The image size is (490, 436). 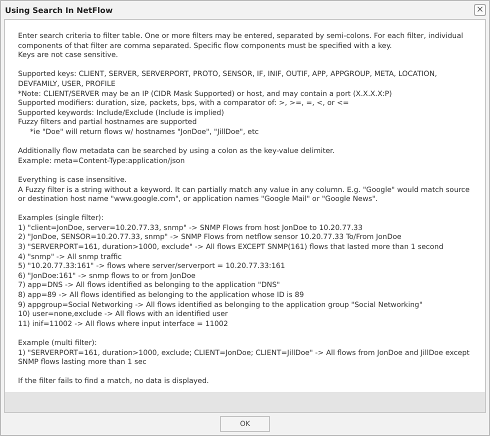 What do you see at coordinates (480, 10) in the screenshot?
I see `close-button: ×` at bounding box center [480, 10].